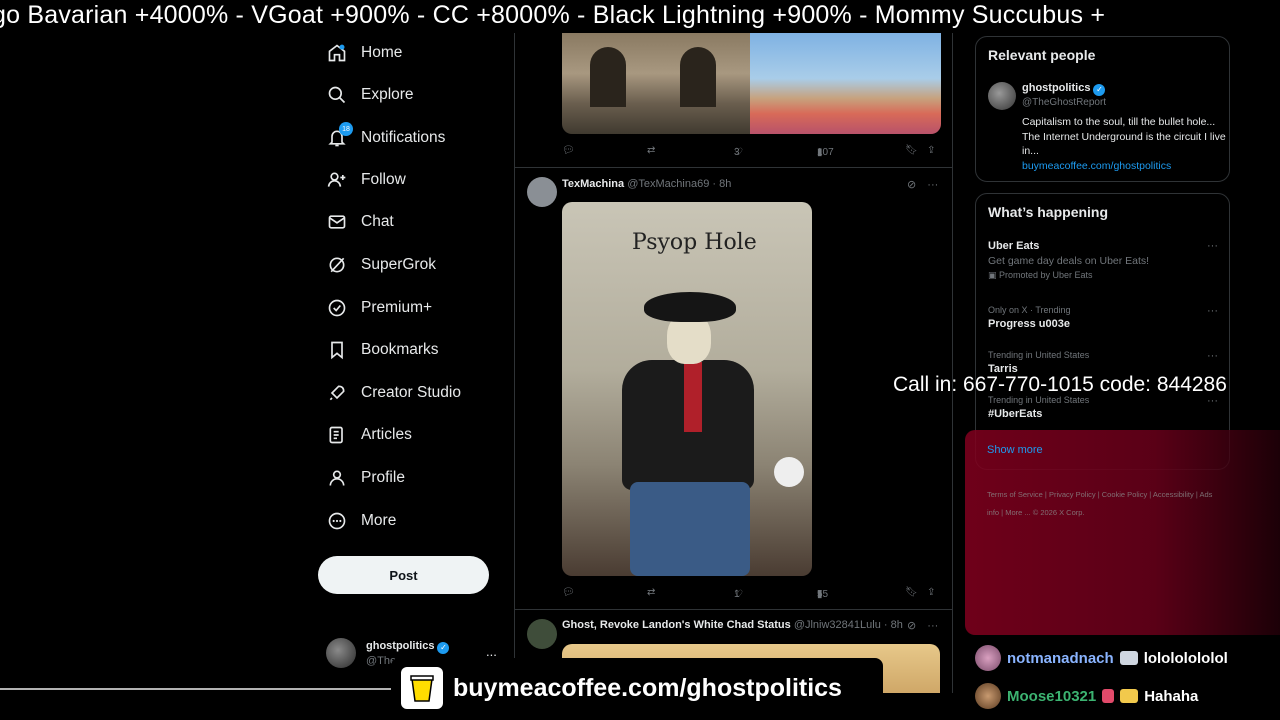  What do you see at coordinates (337, 521) in the screenshot?
I see `more-circle-icon` at bounding box center [337, 521].